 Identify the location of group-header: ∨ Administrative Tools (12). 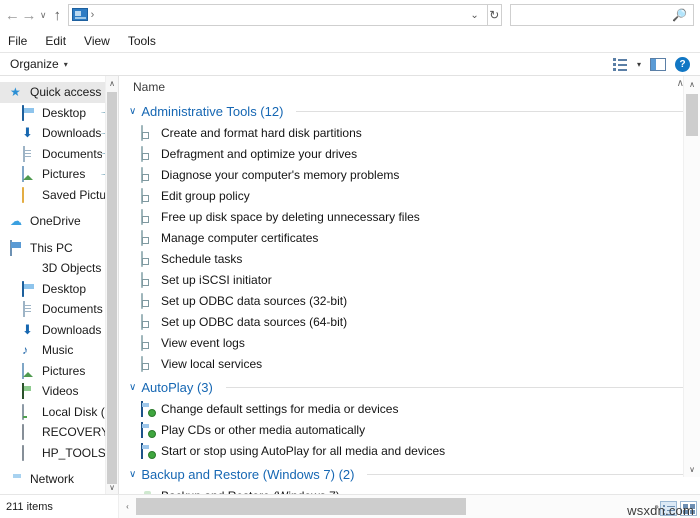
(414, 111).